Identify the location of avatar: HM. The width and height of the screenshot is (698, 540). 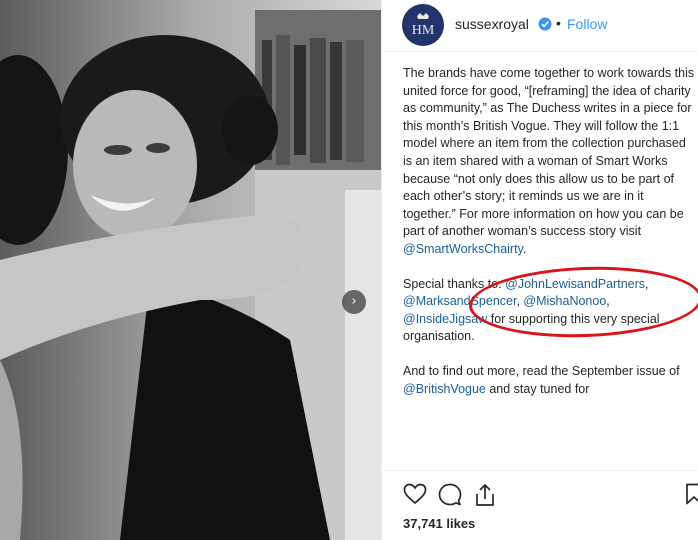
(423, 25).